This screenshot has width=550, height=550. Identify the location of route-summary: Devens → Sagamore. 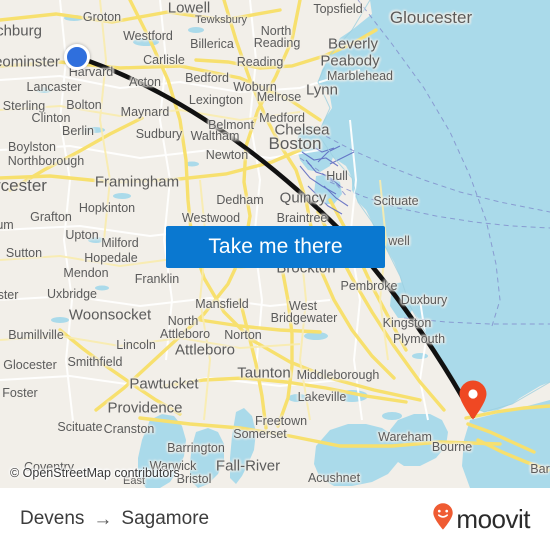
(114, 519).